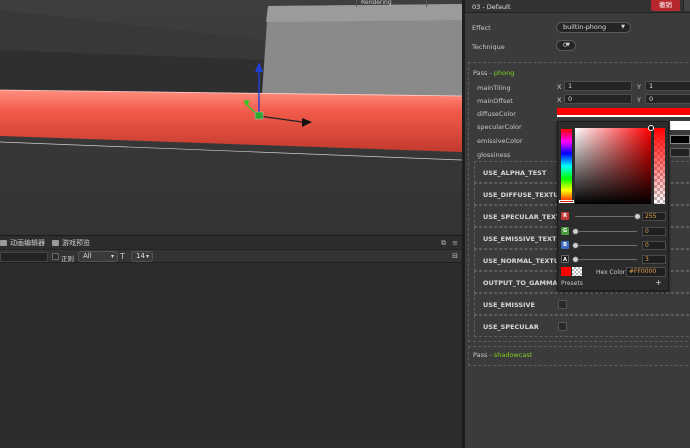 Image resolution: width=690 pixels, height=448 pixels. Describe the element at coordinates (667, 86) in the screenshot. I see `main-tiling-y: 1` at that location.